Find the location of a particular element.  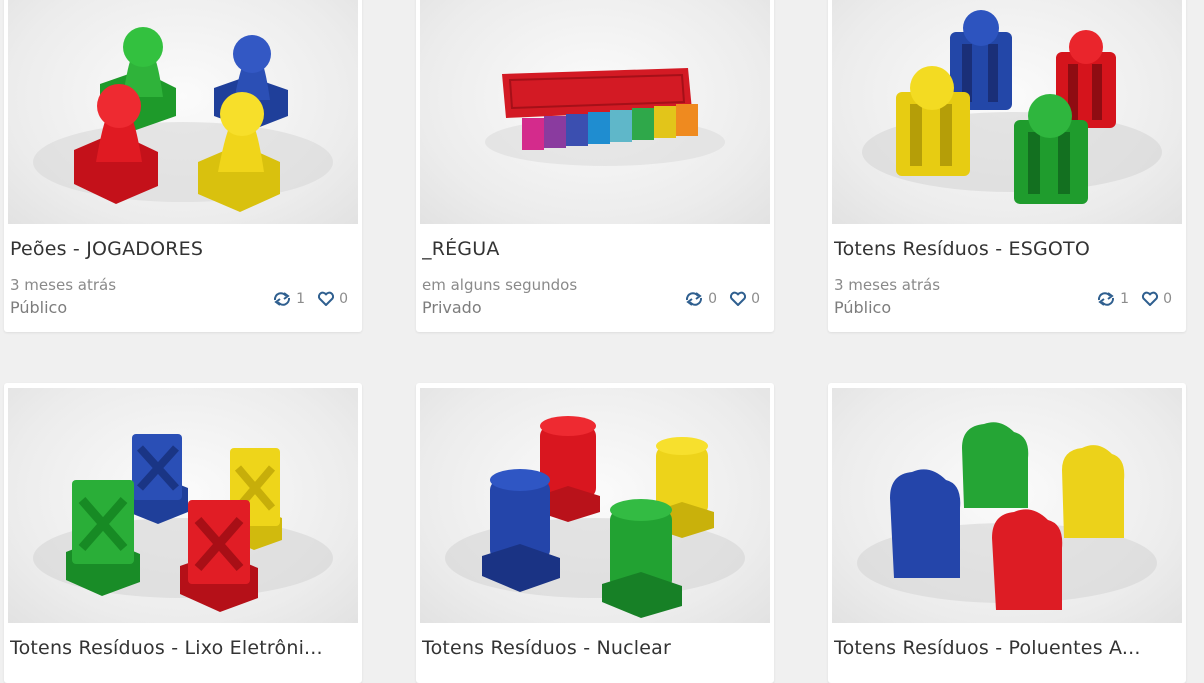

design-card: _RÉGUA em alguns segundos Privado 0 0 is located at coordinates (595, 166).